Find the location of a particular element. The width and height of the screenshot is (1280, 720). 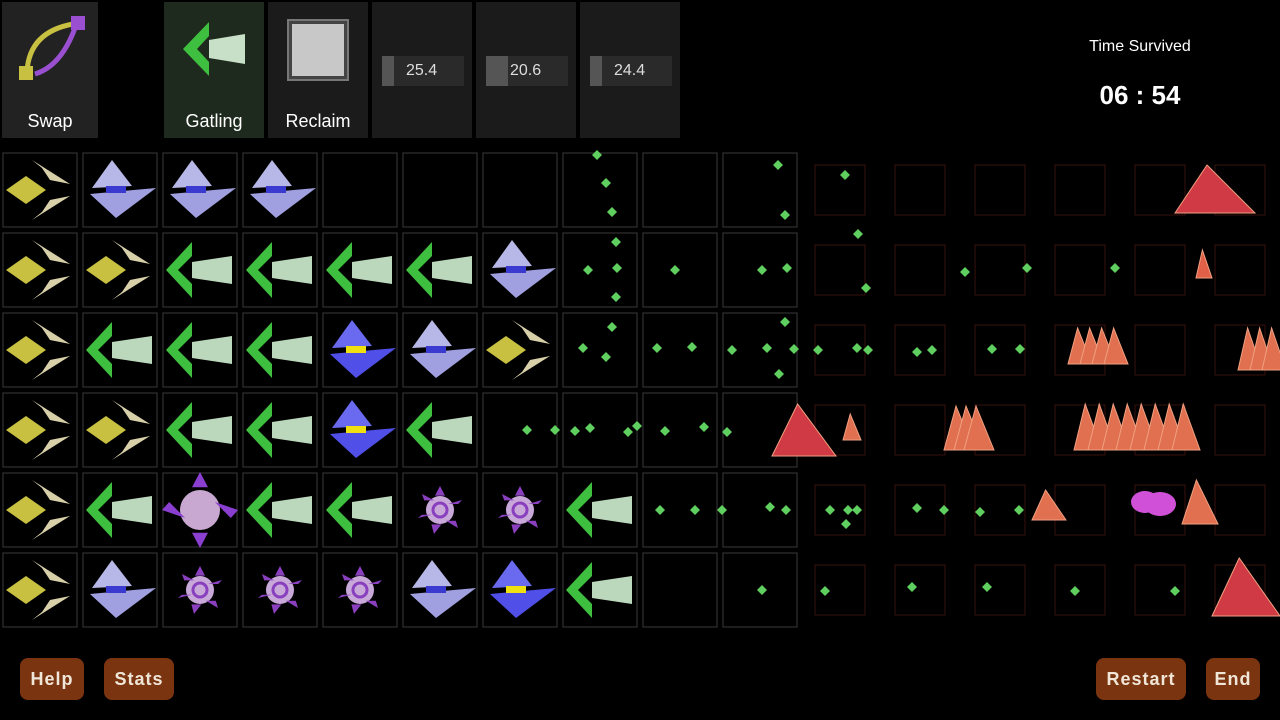

gatling-button: Gatling is located at coordinates (214, 70).